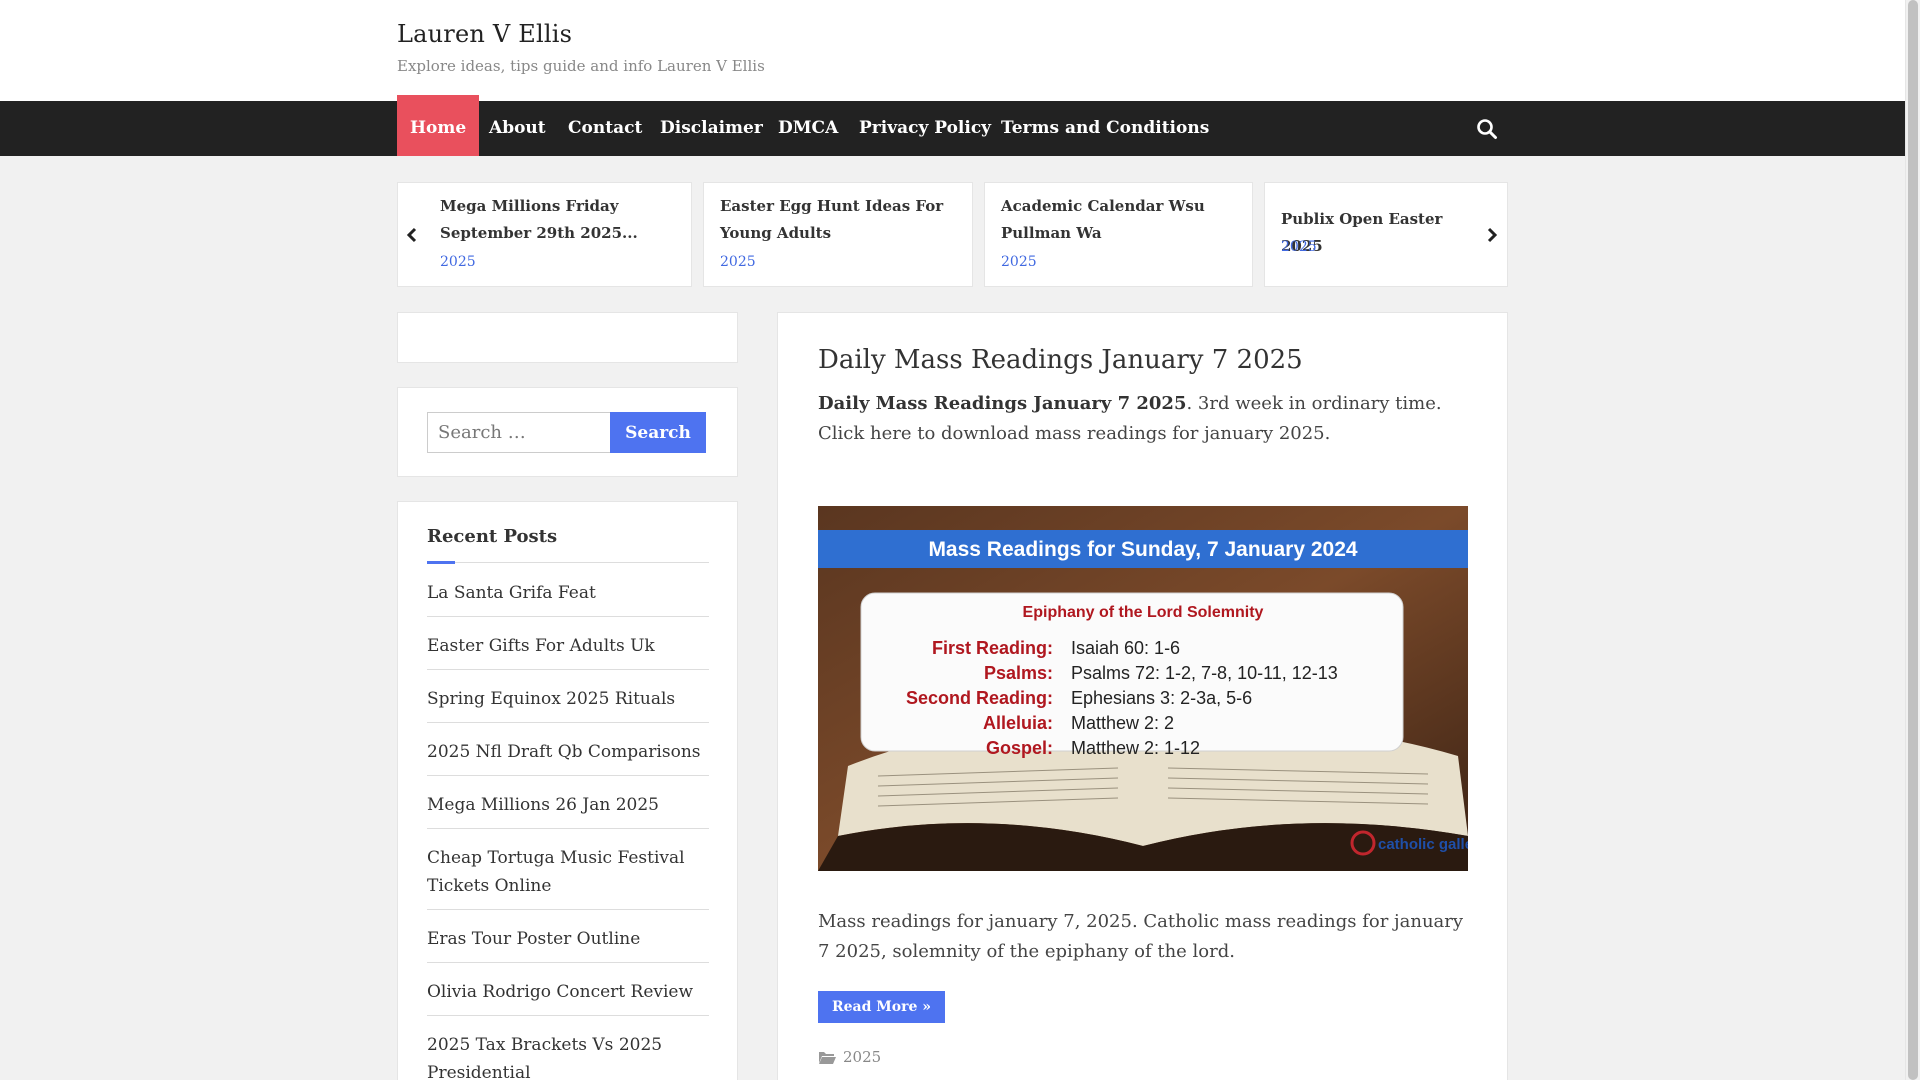 This screenshot has height=1080, width=1920. I want to click on reading-label: Alleluia:, so click(1018, 723).